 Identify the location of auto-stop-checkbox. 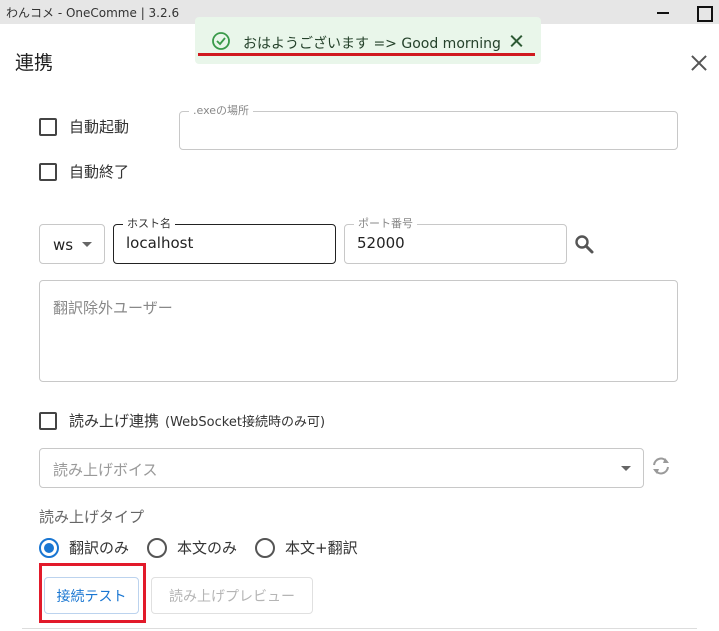
(48, 171).